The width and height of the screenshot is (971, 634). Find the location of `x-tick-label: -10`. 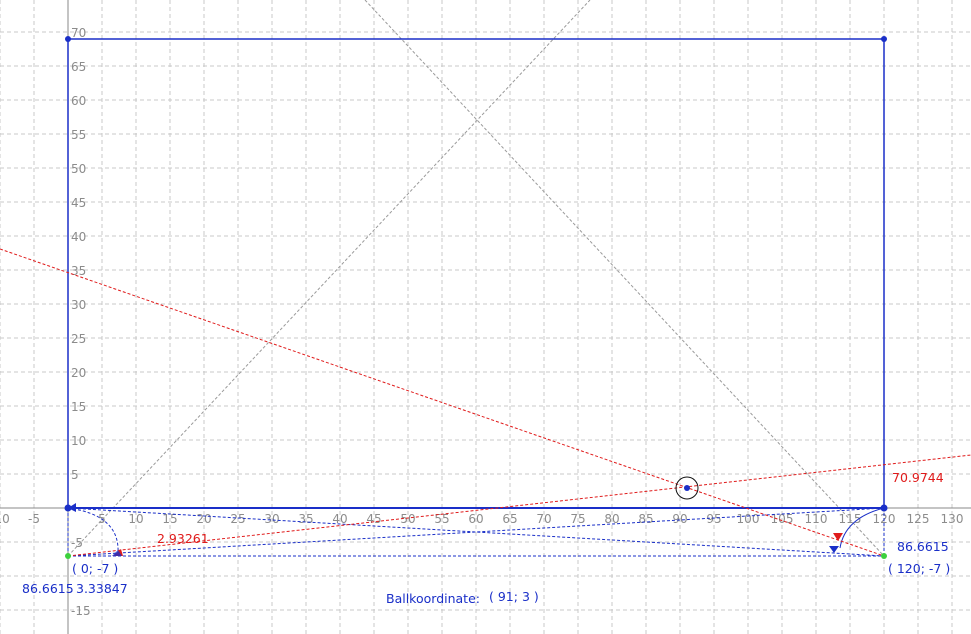

x-tick-label: -10 is located at coordinates (5, 519).